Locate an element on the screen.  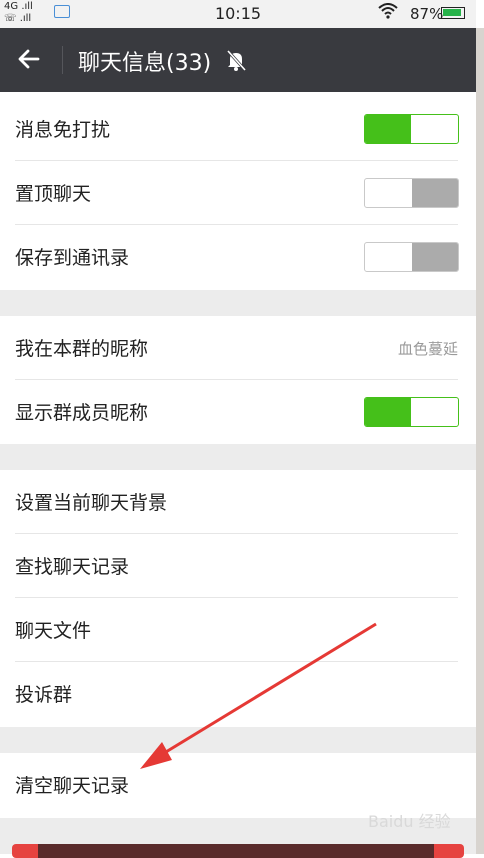
row-pin-chat: 置顶聊天 is located at coordinates (238, 193).